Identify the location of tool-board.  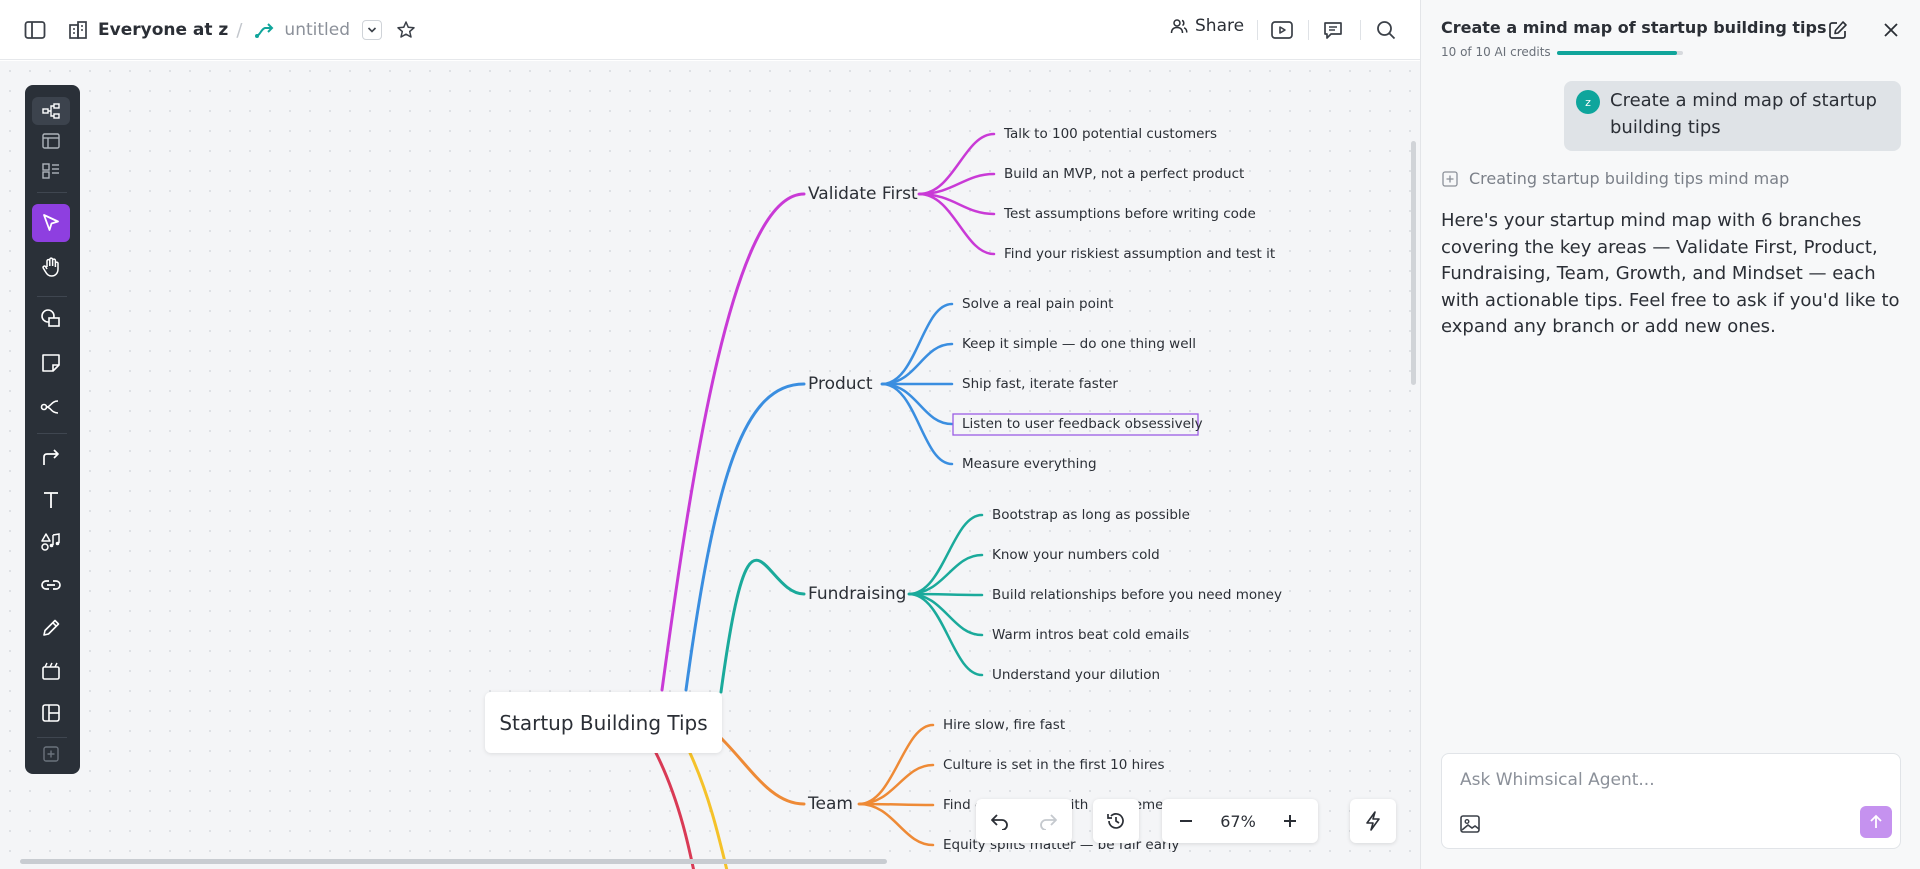
(51, 171).